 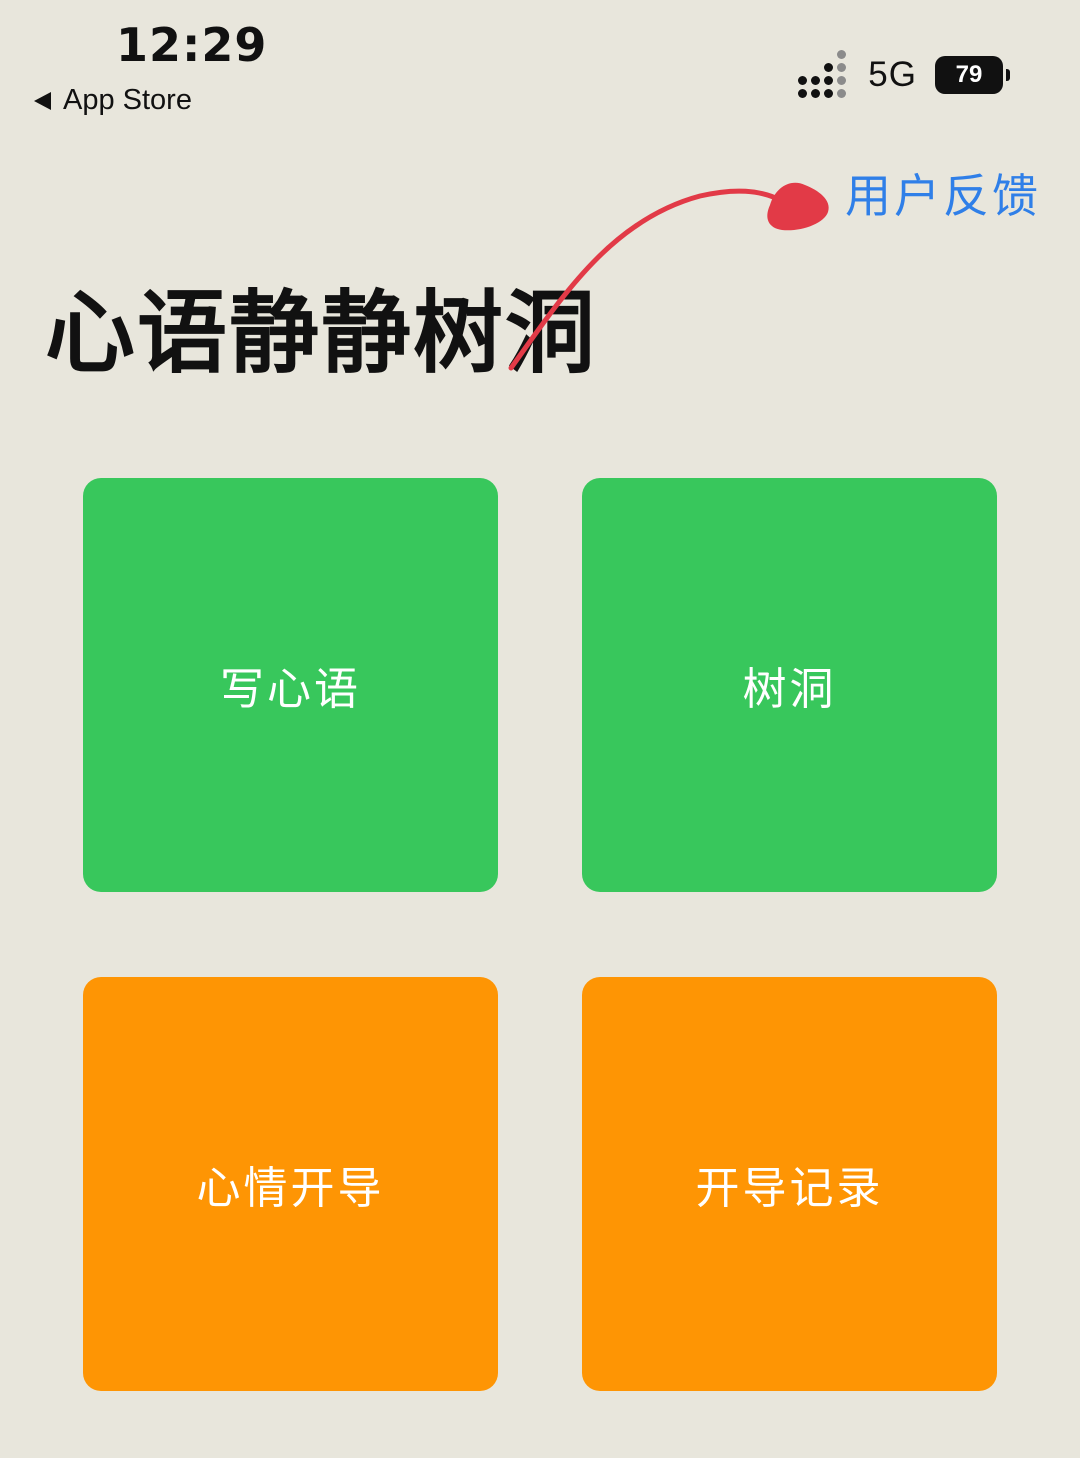 What do you see at coordinates (127, 100) in the screenshot?
I see `back-label: App Store` at bounding box center [127, 100].